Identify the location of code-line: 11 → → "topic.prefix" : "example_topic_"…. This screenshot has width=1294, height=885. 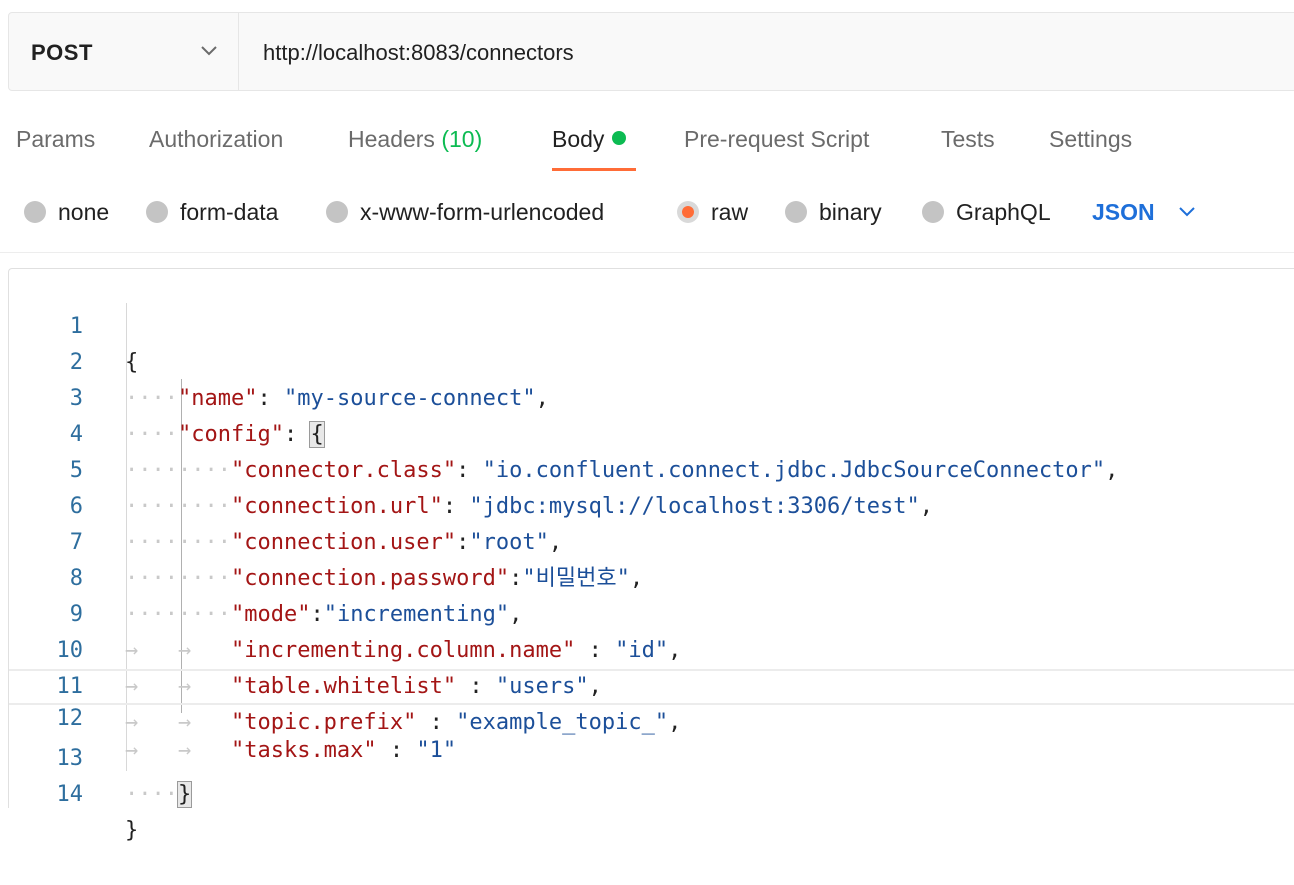
(651, 684).